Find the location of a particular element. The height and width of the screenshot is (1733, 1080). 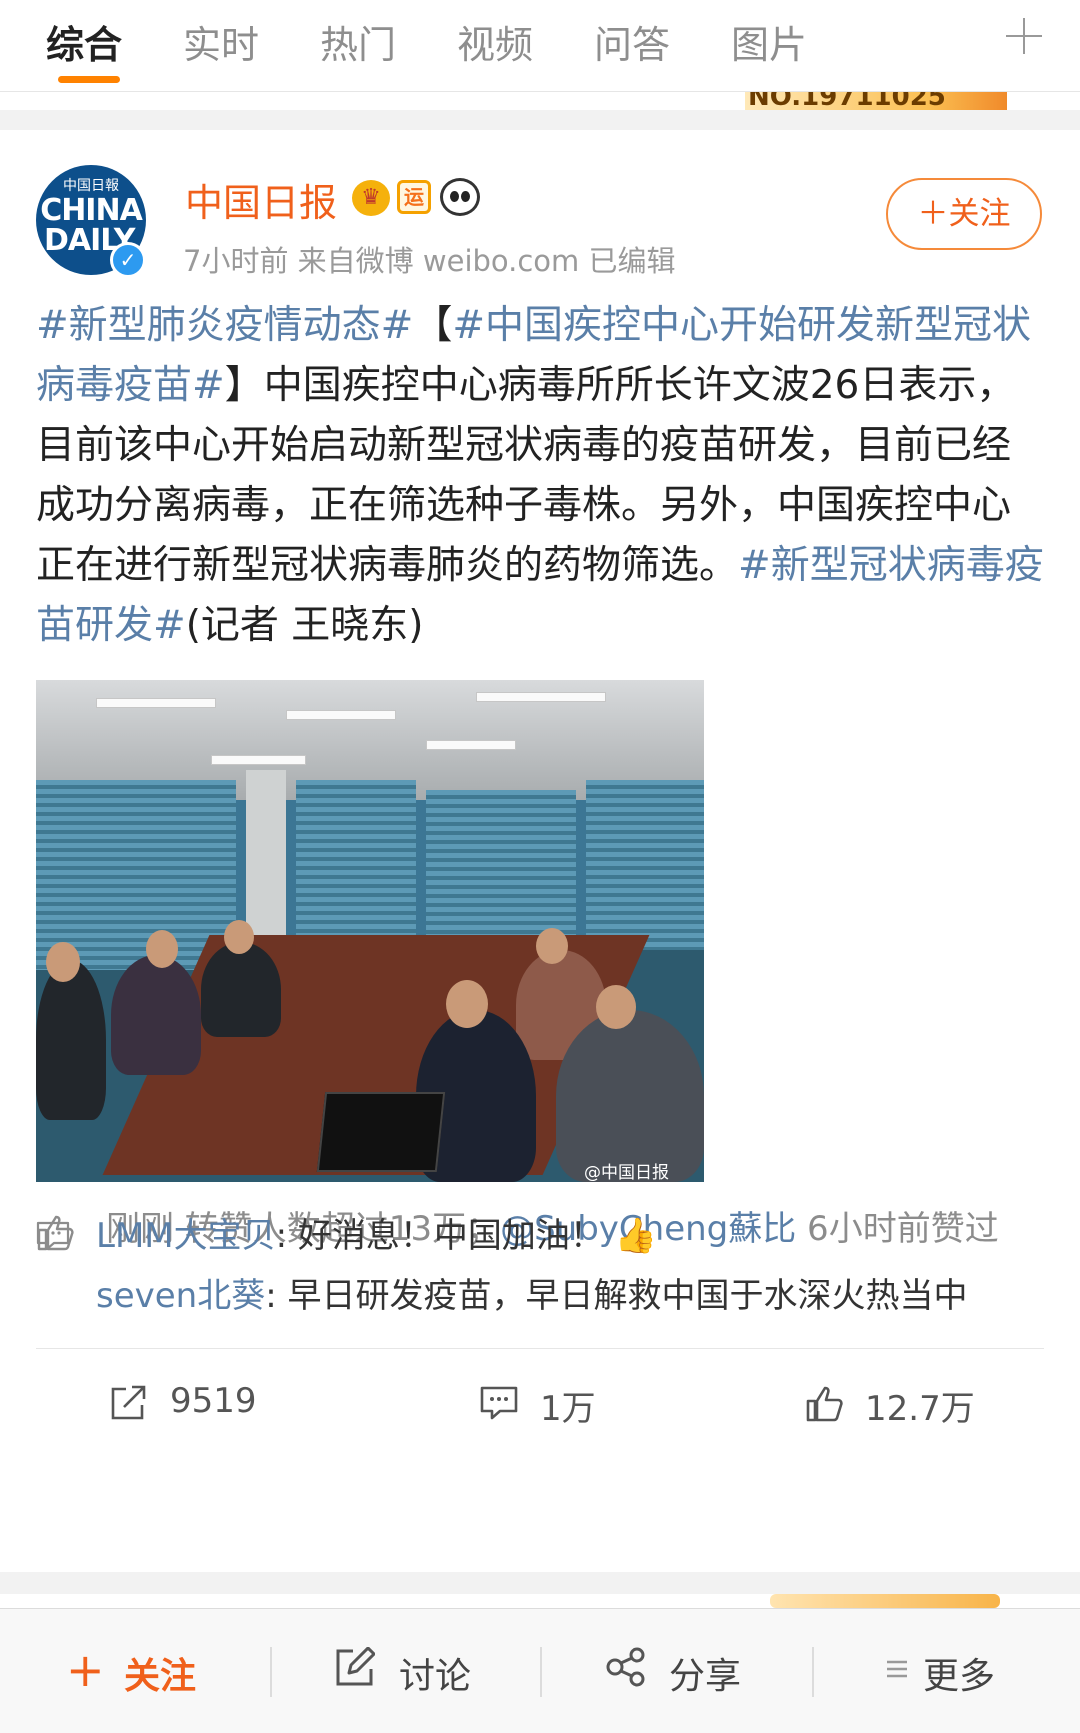

bracket-open: 【 is located at coordinates (433, 325).